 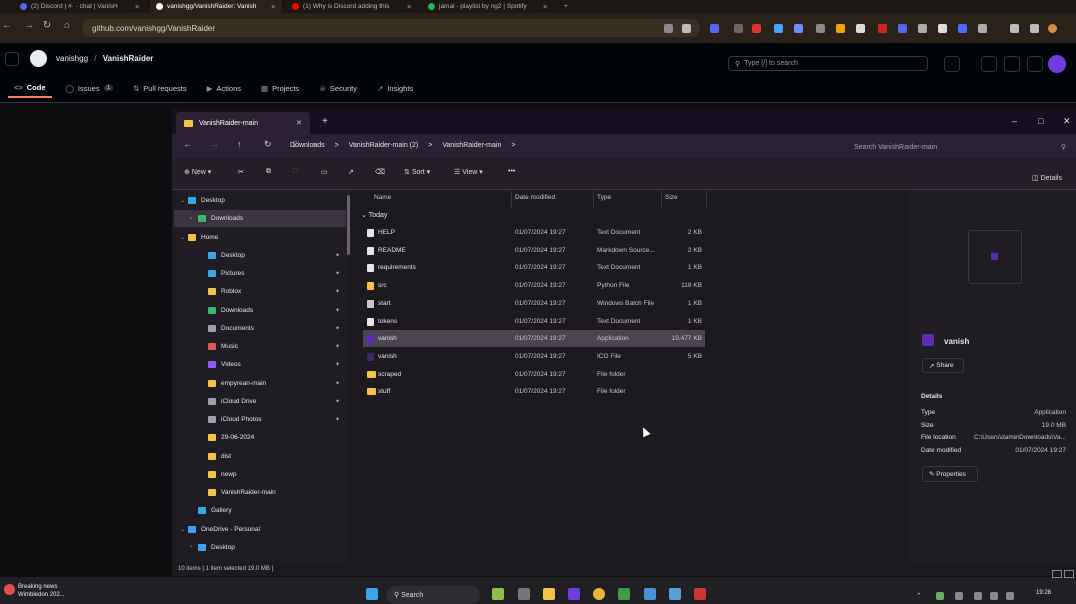 What do you see at coordinates (511, 171) in the screenshot?
I see `more-options-button: •••` at bounding box center [511, 171].